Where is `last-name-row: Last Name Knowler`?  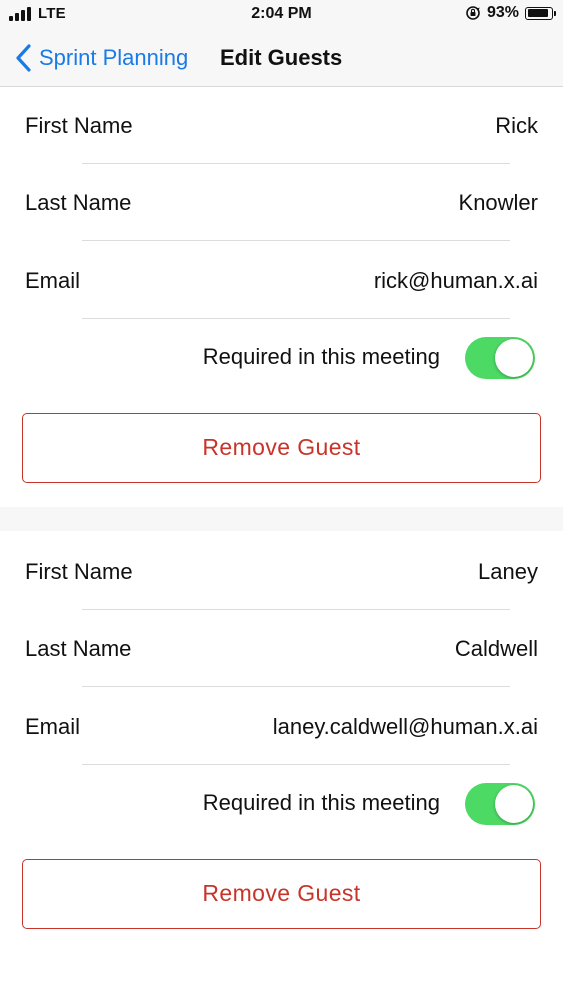 last-name-row: Last Name Knowler is located at coordinates (281, 203).